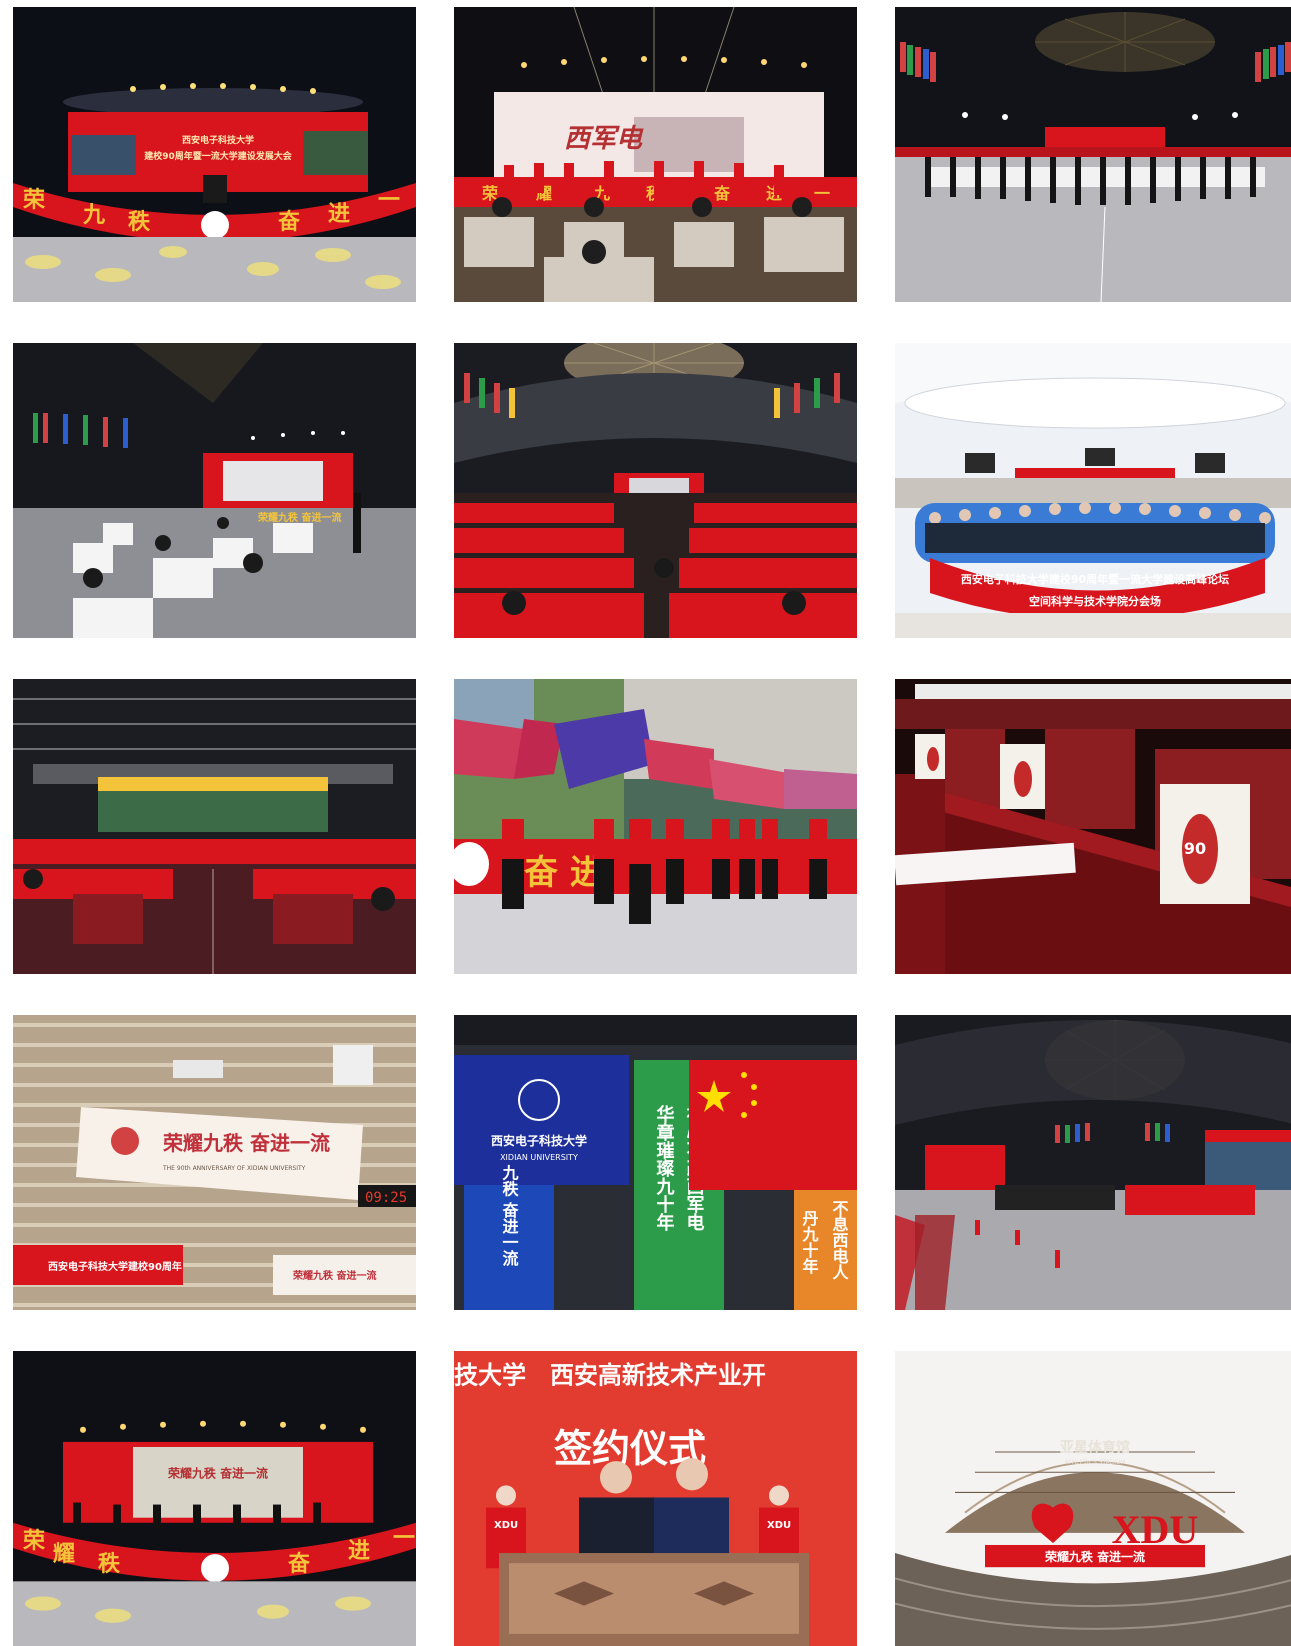 This screenshot has height=1646, width=1291. Describe the element at coordinates (1095, 579) in the screenshot. I see `forum-banner-line1: 西安电子科技大学建校90周年暨一流大学建设高峰论坛` at that location.